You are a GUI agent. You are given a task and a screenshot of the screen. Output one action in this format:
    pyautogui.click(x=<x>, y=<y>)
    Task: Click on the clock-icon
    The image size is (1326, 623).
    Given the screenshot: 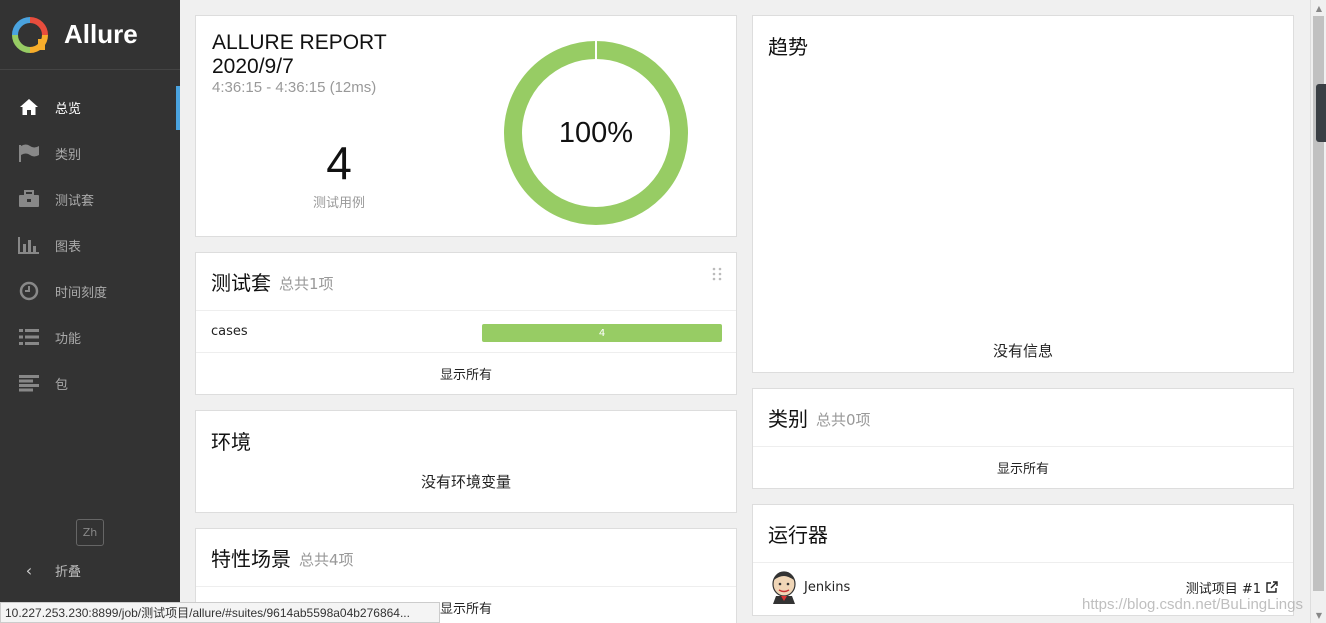 What is the action you would take?
    pyautogui.click(x=29, y=291)
    